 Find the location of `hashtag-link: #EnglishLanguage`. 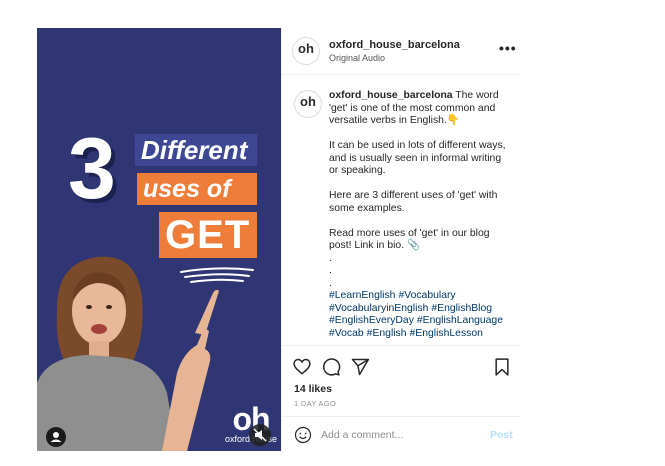

hashtag-link: #EnglishLanguage is located at coordinates (460, 320).